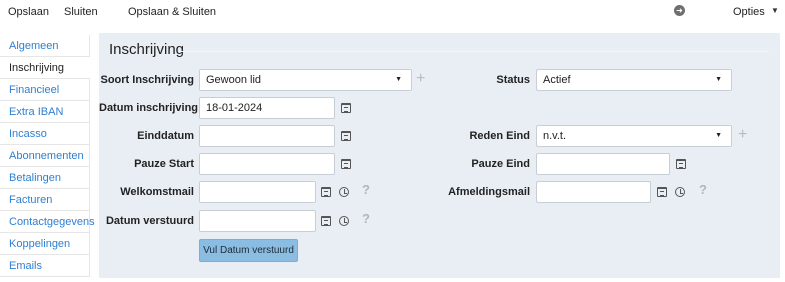  What do you see at coordinates (593, 192) in the screenshot?
I see `afmeldingsmail-date-input` at bounding box center [593, 192].